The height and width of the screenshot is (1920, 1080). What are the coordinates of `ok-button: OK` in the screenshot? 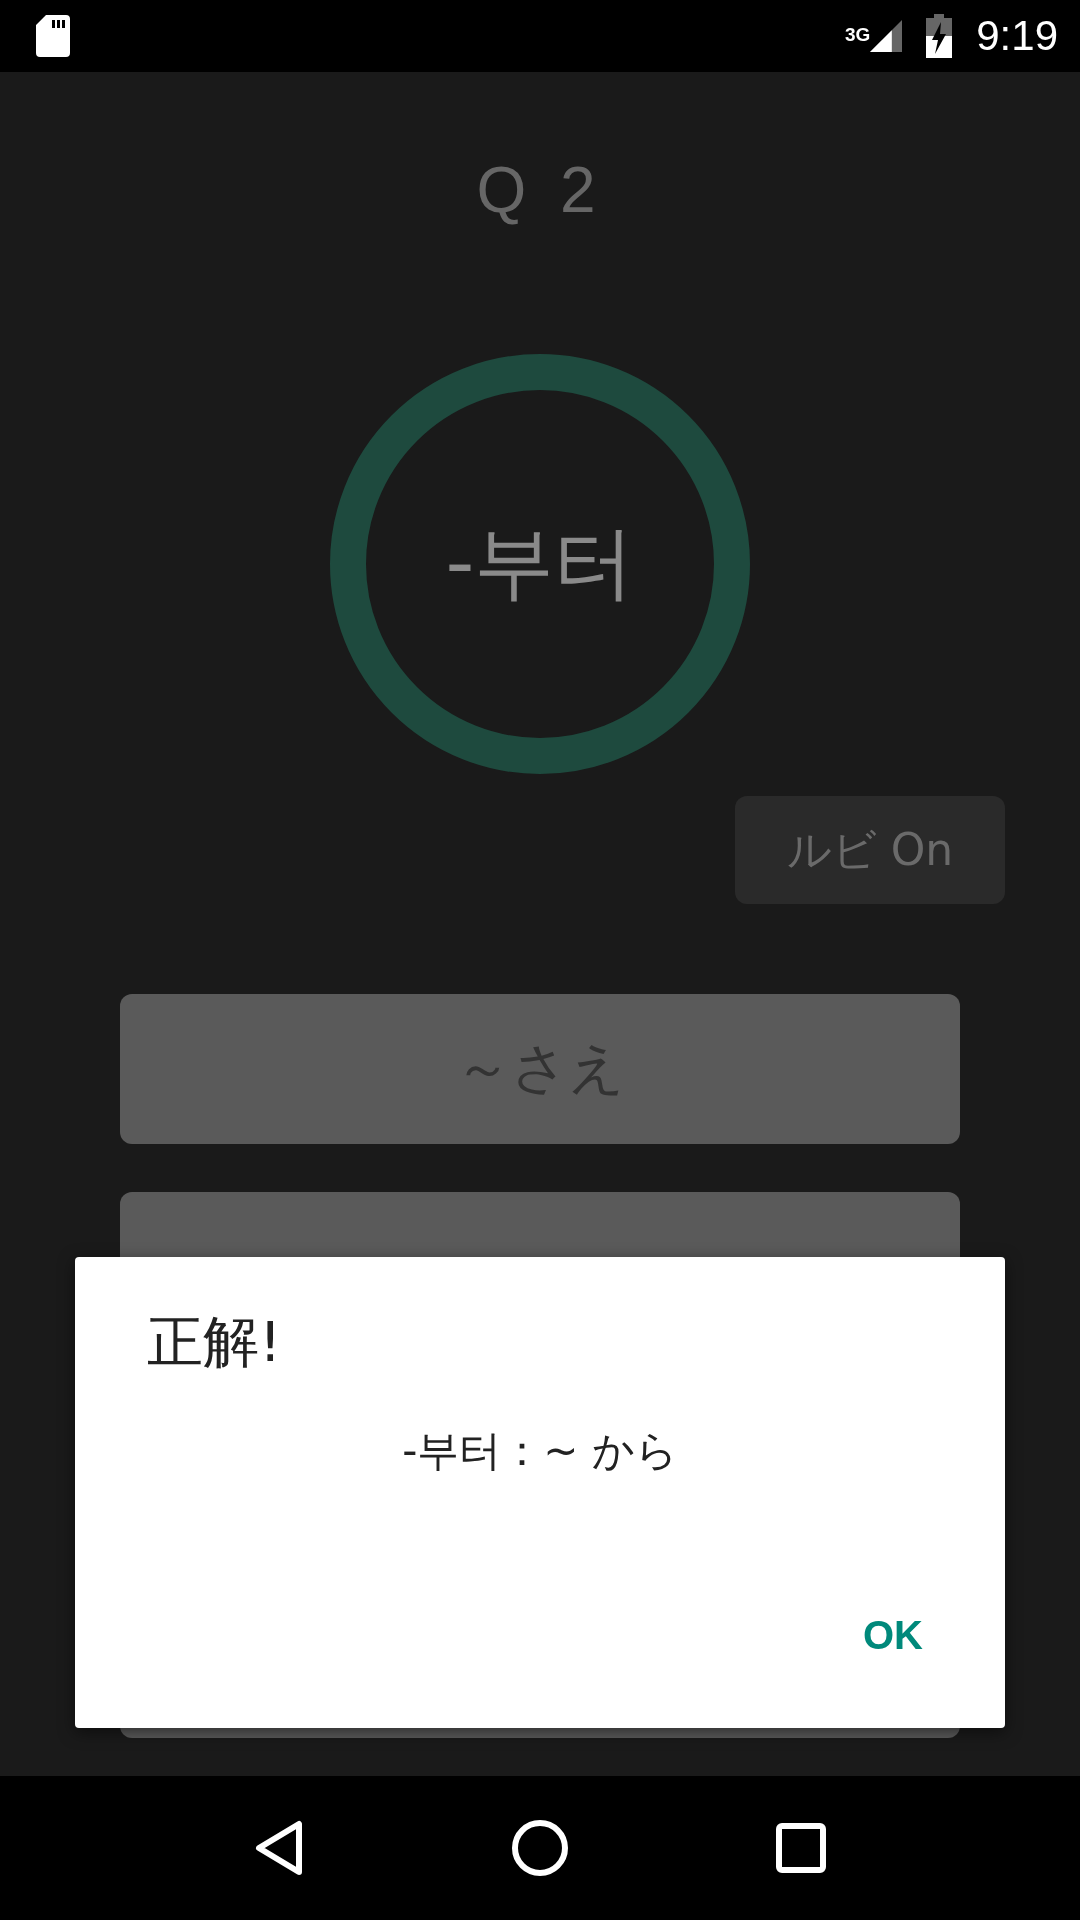 It's located at (893, 1635).